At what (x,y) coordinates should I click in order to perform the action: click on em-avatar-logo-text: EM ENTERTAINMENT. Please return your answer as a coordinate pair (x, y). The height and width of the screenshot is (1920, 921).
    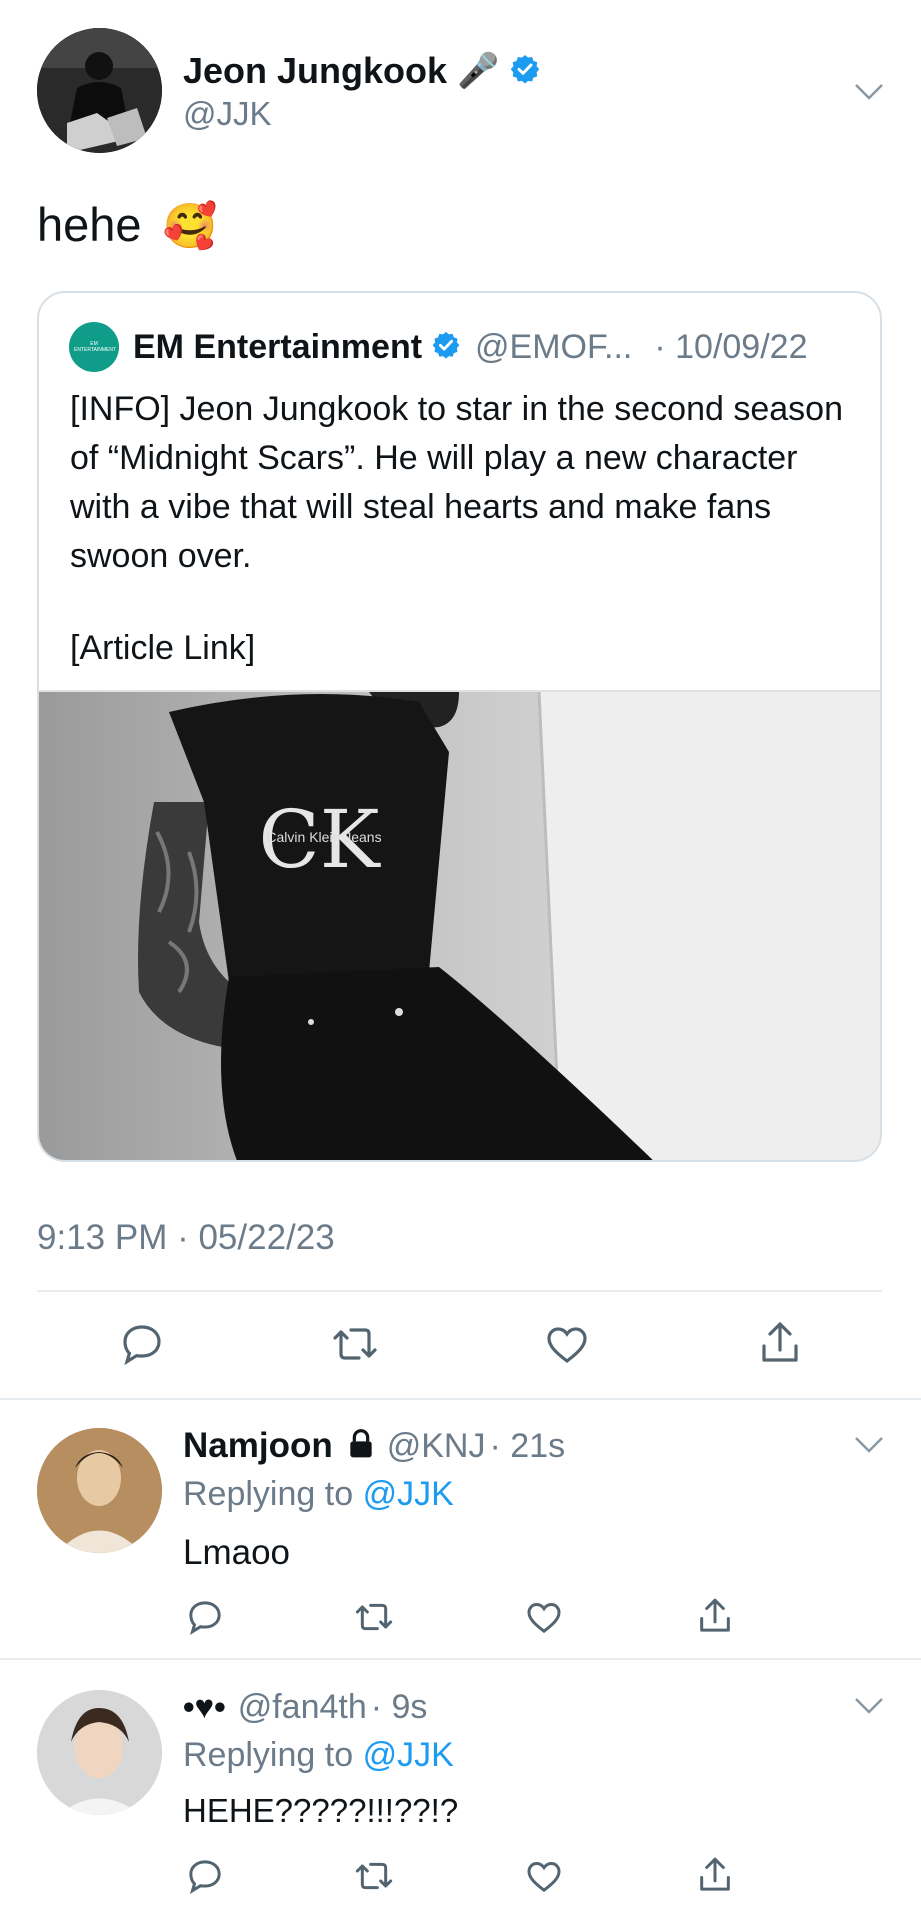
    Looking at the image, I should click on (95, 347).